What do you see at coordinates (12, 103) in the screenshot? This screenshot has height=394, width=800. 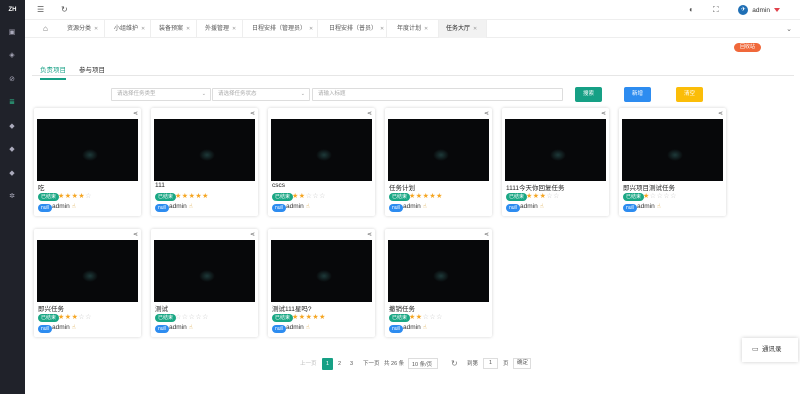 I see `list-icon: ≣` at bounding box center [12, 103].